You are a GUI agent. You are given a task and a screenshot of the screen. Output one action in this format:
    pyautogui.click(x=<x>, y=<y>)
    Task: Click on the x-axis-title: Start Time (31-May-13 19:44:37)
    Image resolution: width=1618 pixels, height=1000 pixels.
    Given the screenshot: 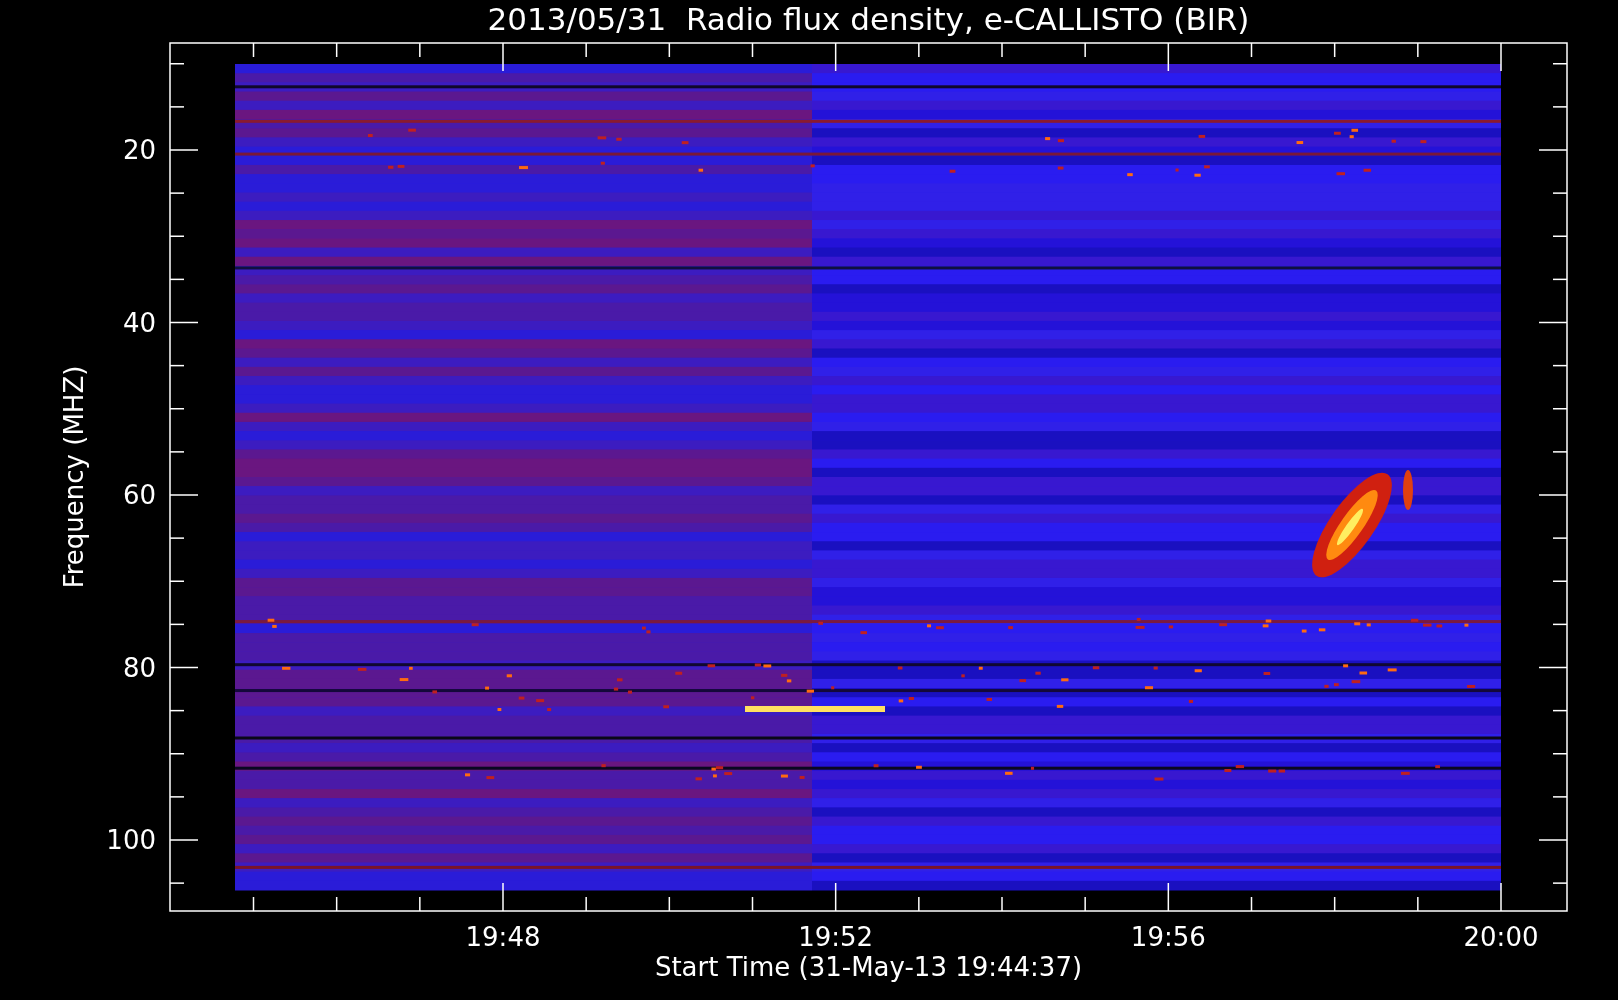 What is the action you would take?
    pyautogui.click(x=868, y=967)
    